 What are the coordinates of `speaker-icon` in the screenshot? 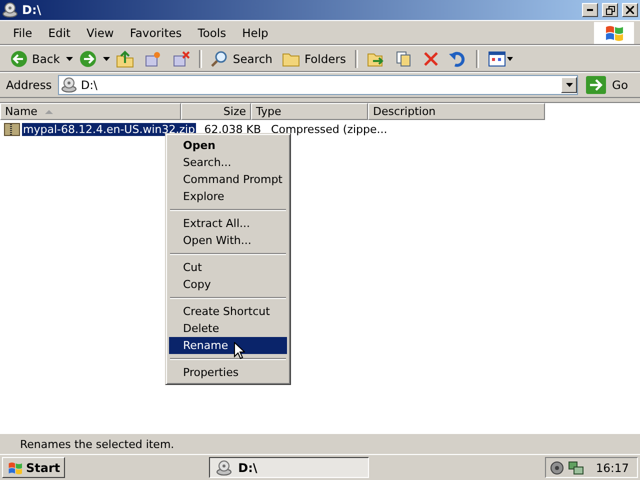 It's located at (557, 467).